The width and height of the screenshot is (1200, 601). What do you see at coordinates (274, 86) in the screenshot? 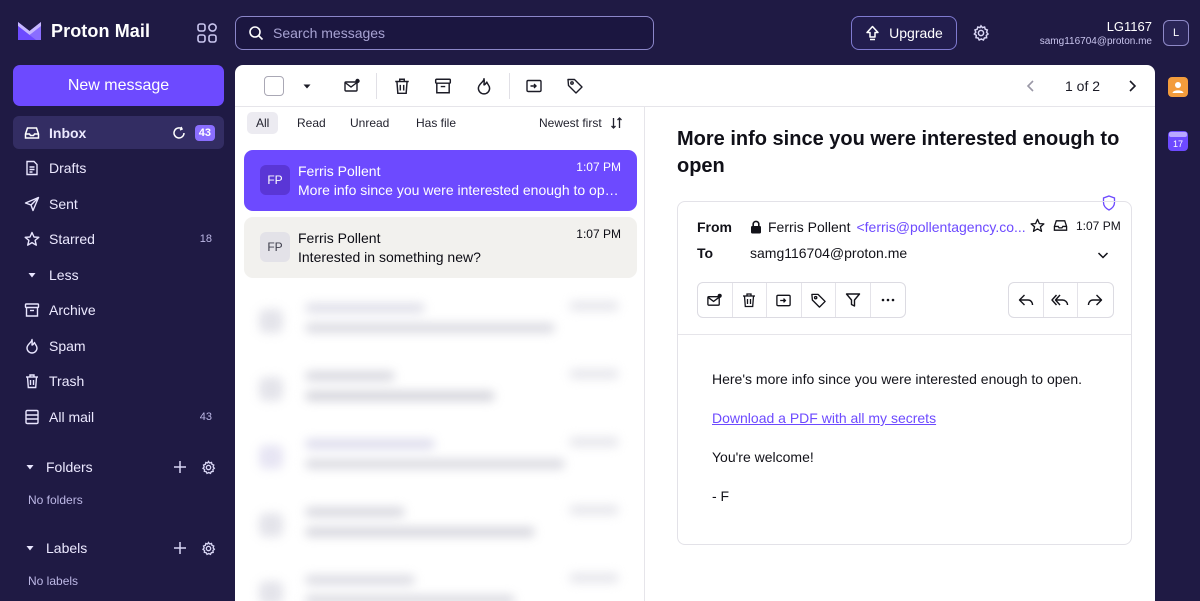
I see `select-all-checkbox` at bounding box center [274, 86].